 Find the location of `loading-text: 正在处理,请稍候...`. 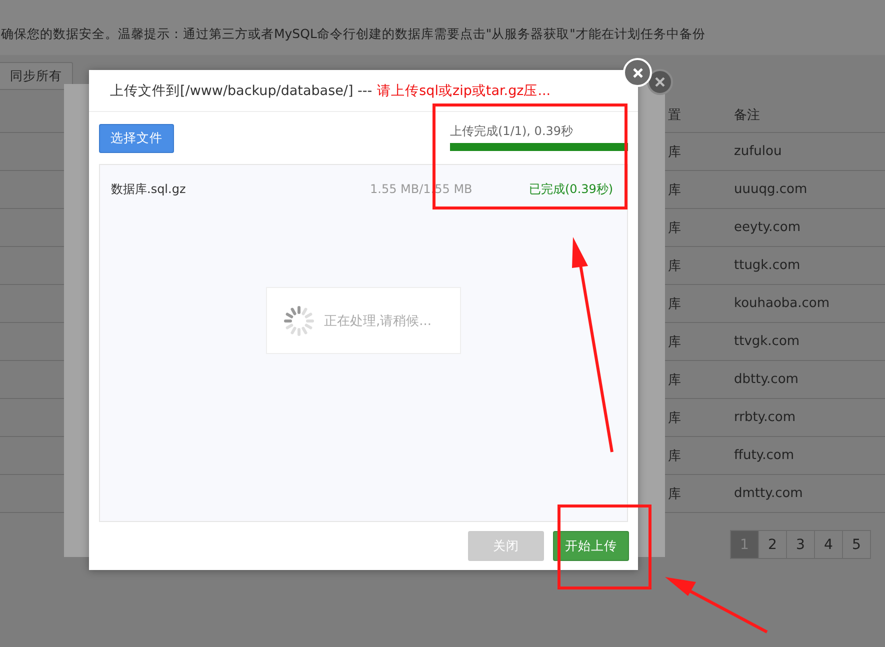

loading-text: 正在处理,请稍候... is located at coordinates (378, 321).